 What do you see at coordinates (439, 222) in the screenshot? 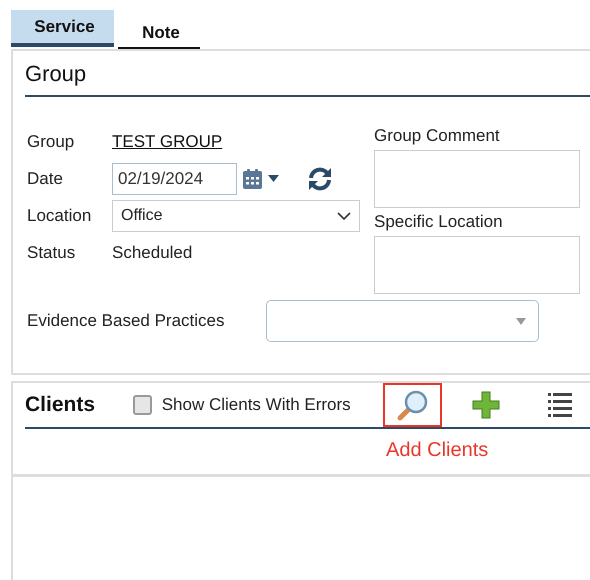
I see `field-label: Specific Location` at bounding box center [439, 222].